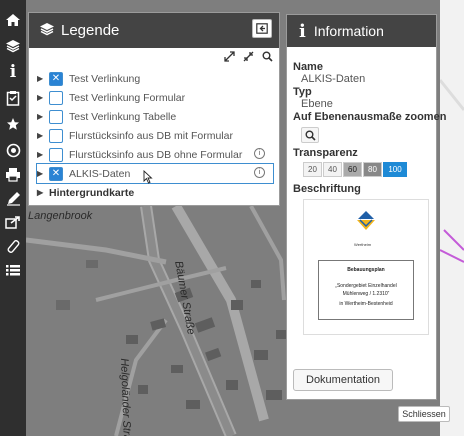 This screenshot has width=464, height=436. I want to click on collapse-all-icon, so click(248, 58).